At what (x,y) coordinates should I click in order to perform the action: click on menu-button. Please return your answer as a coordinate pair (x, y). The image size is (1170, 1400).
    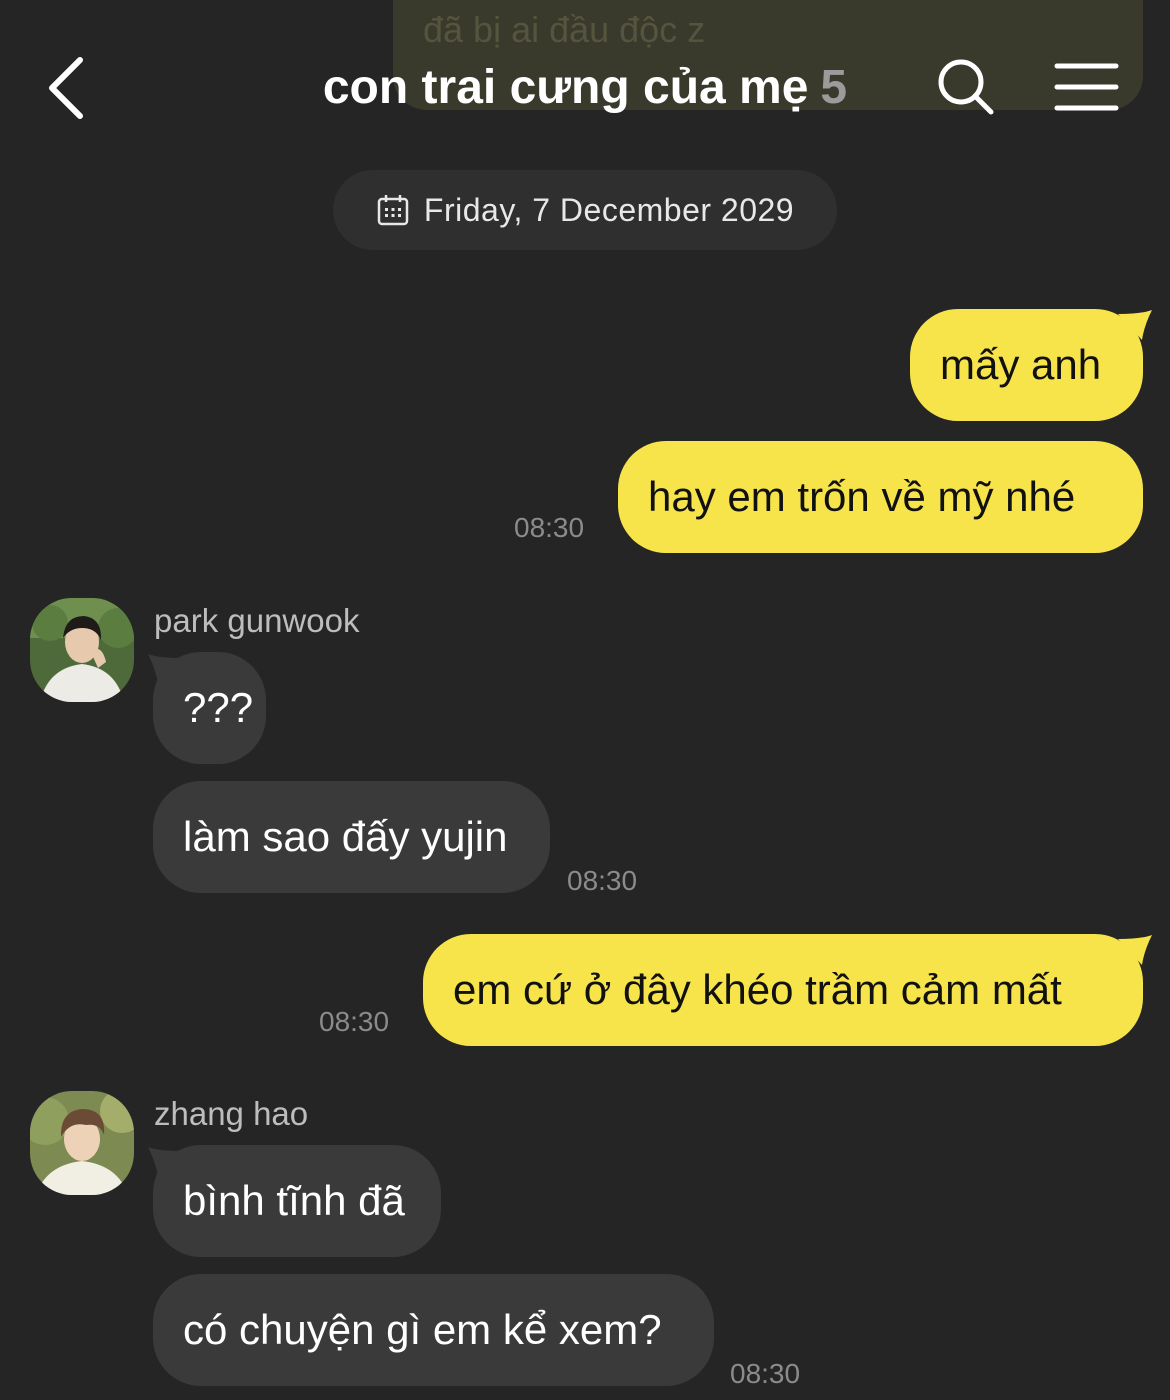
    Looking at the image, I should click on (1087, 88).